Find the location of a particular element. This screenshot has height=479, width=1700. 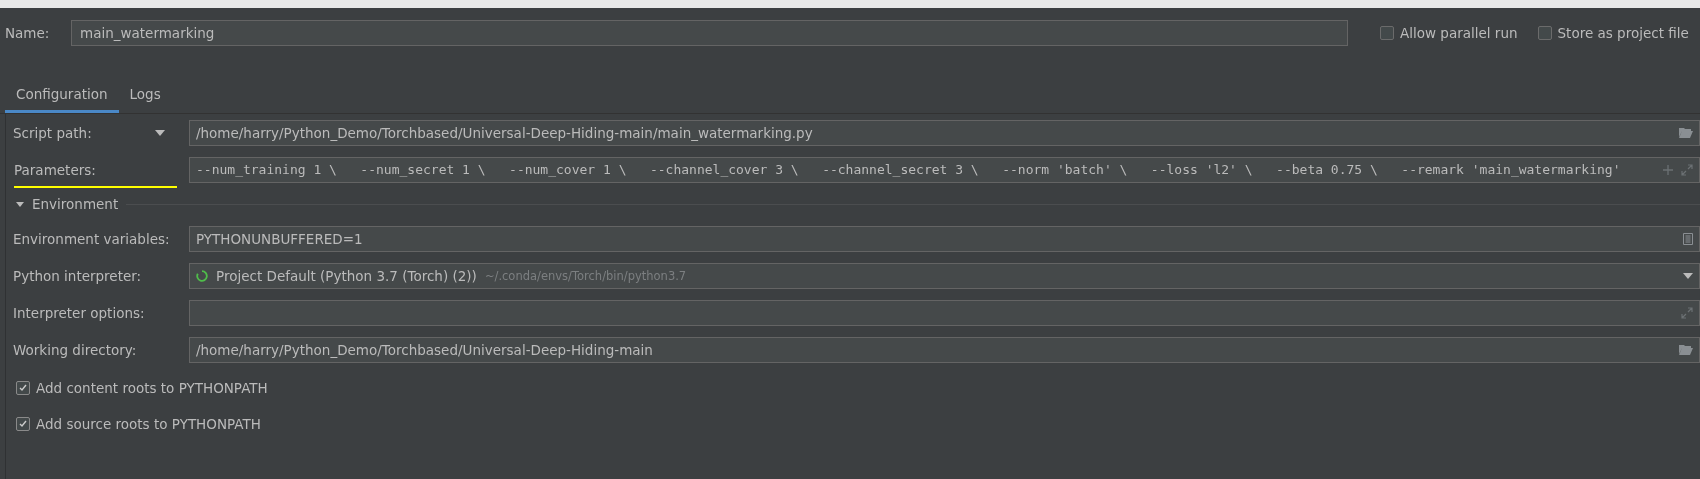

name-field: main_watermarking is located at coordinates (709, 33).